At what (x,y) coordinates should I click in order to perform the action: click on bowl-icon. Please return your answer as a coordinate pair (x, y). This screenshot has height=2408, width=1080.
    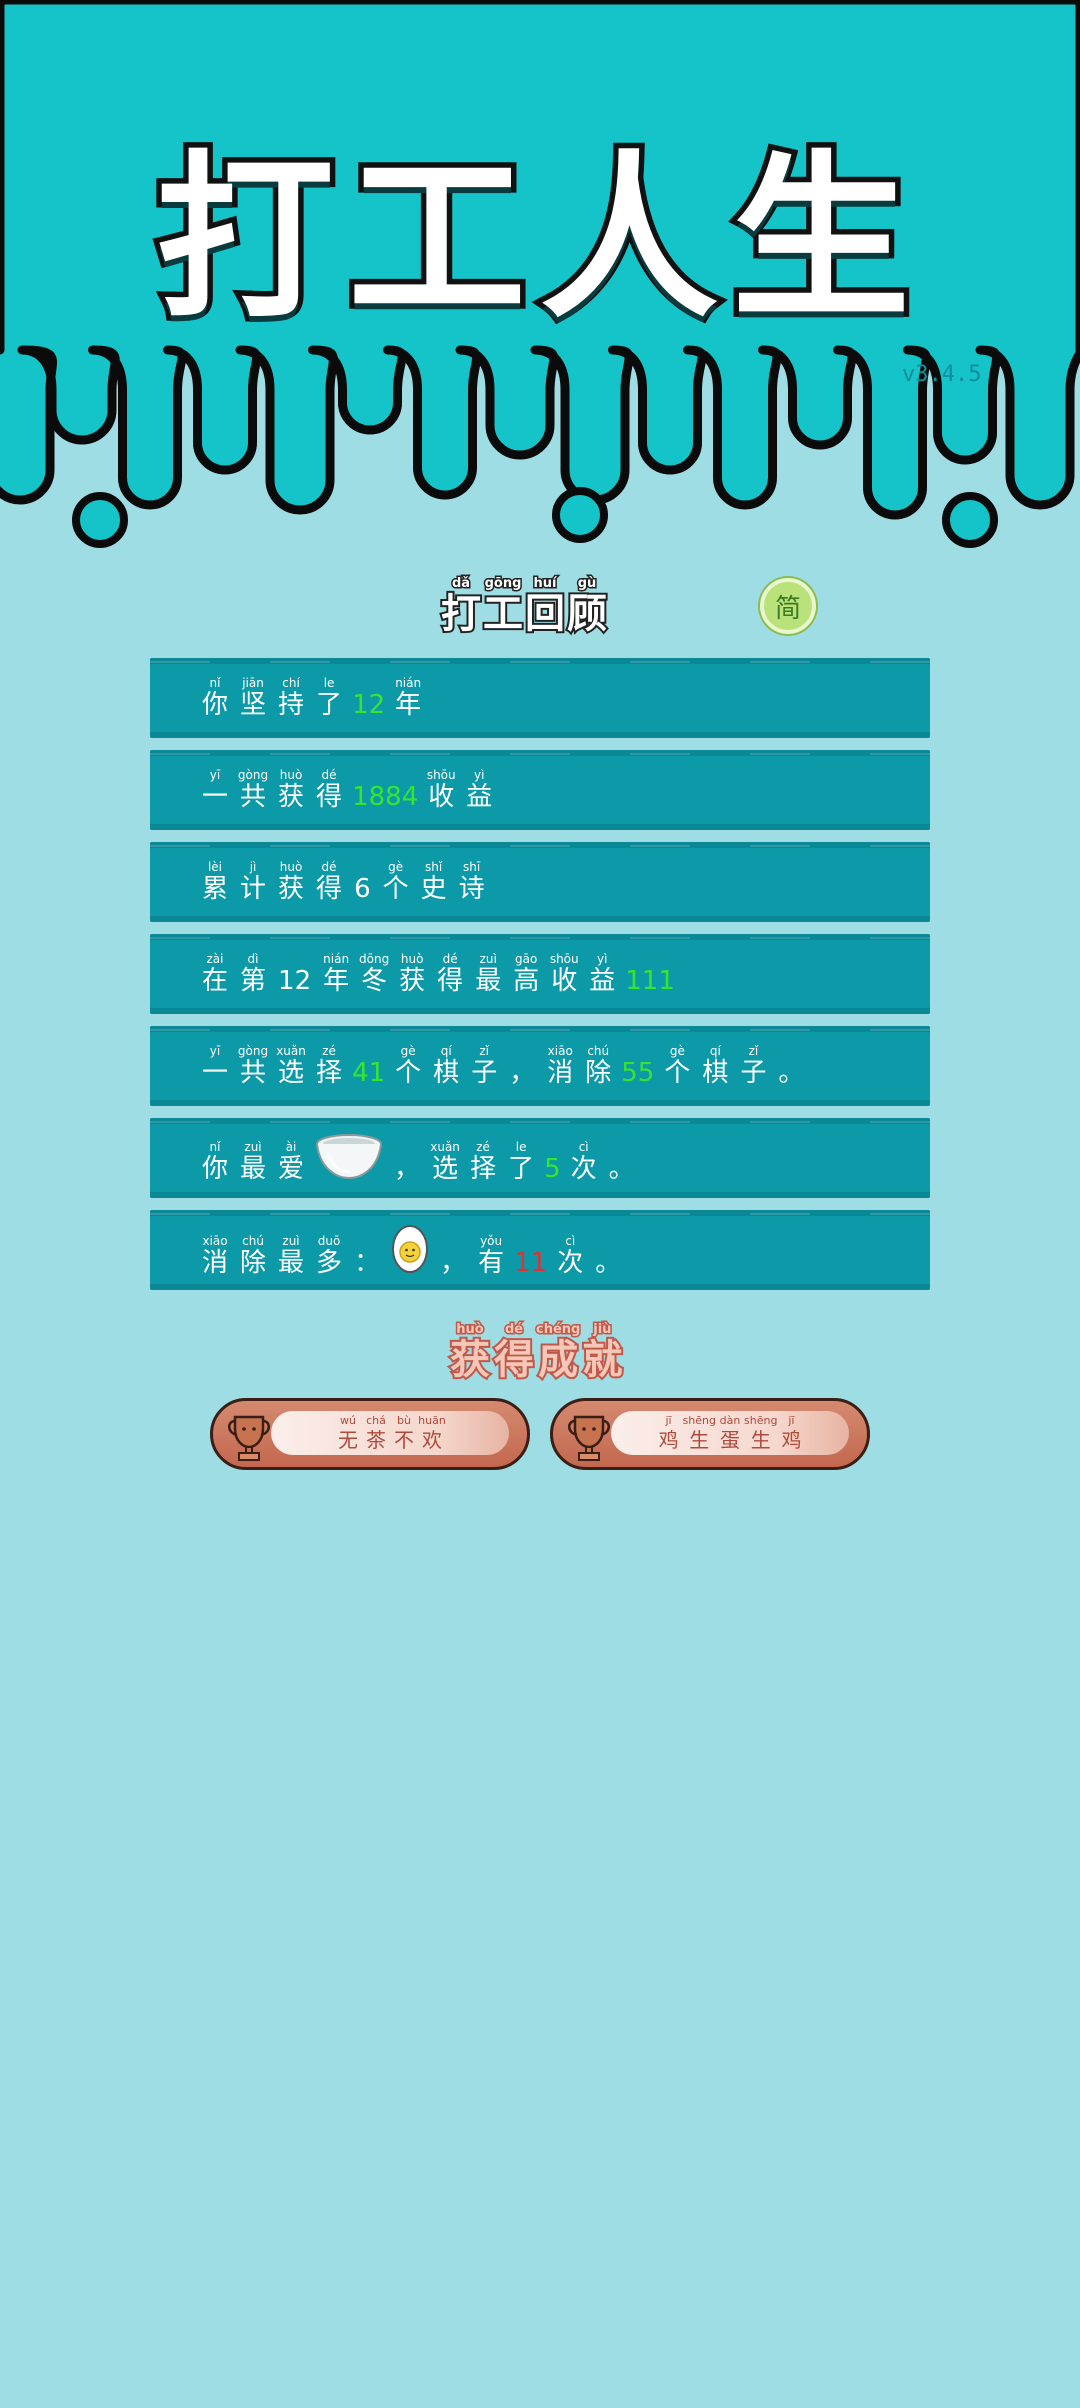
    Looking at the image, I should click on (349, 1158).